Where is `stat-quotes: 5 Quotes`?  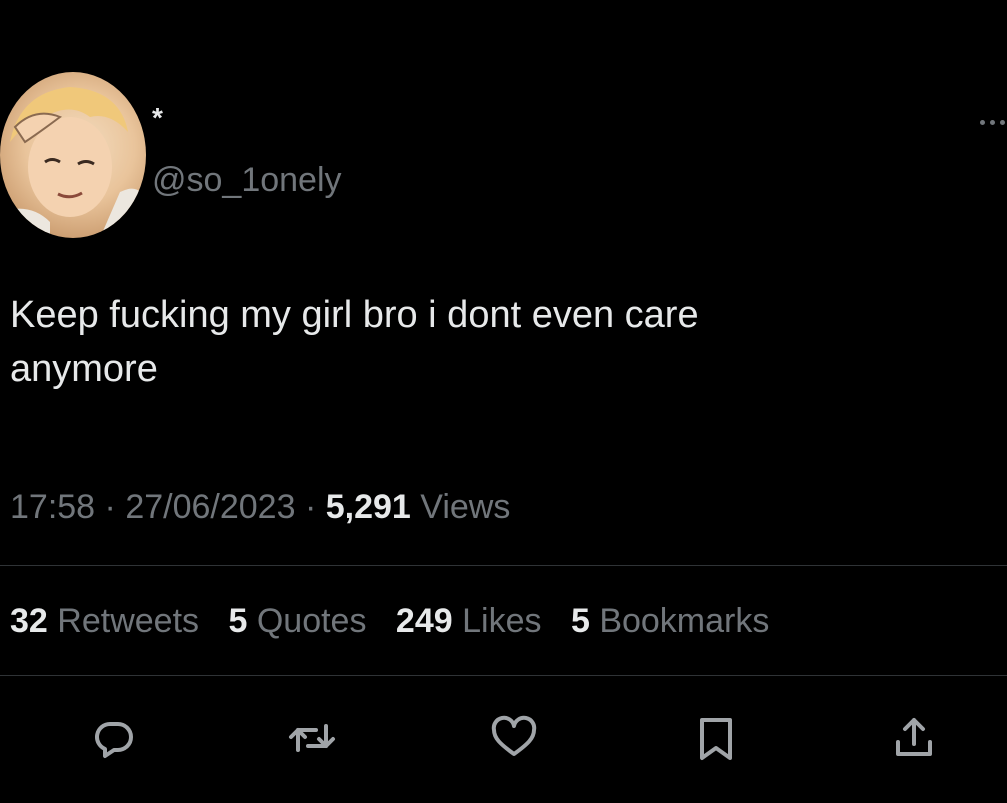
stat-quotes: 5 Quotes is located at coordinates (297, 621).